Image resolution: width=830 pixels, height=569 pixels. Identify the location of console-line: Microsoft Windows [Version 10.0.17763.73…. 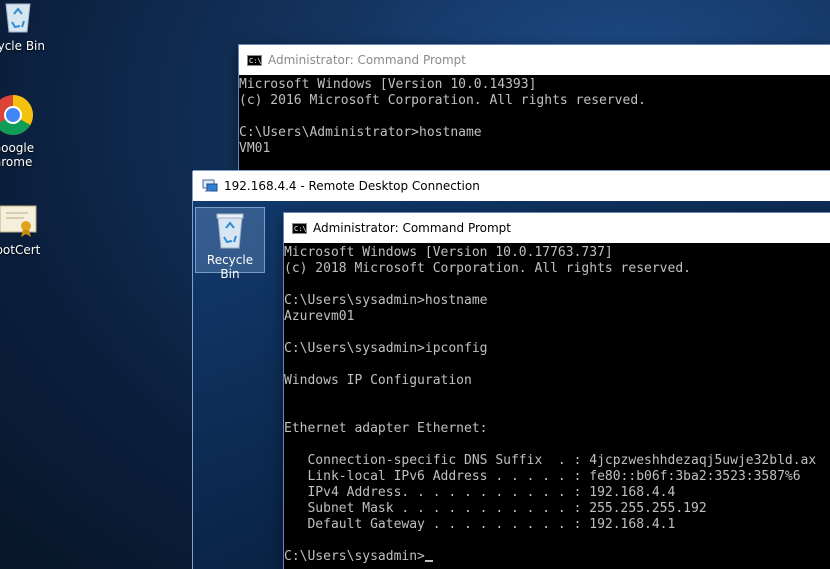
(448, 252).